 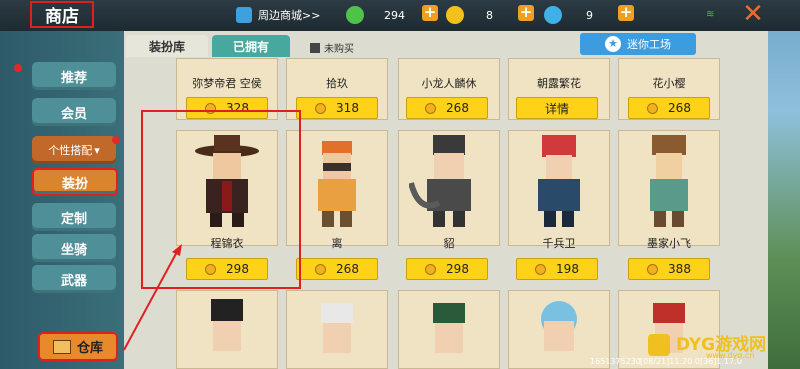 I want to click on sidebar-item-mount: 坐骑, so click(x=74, y=248).